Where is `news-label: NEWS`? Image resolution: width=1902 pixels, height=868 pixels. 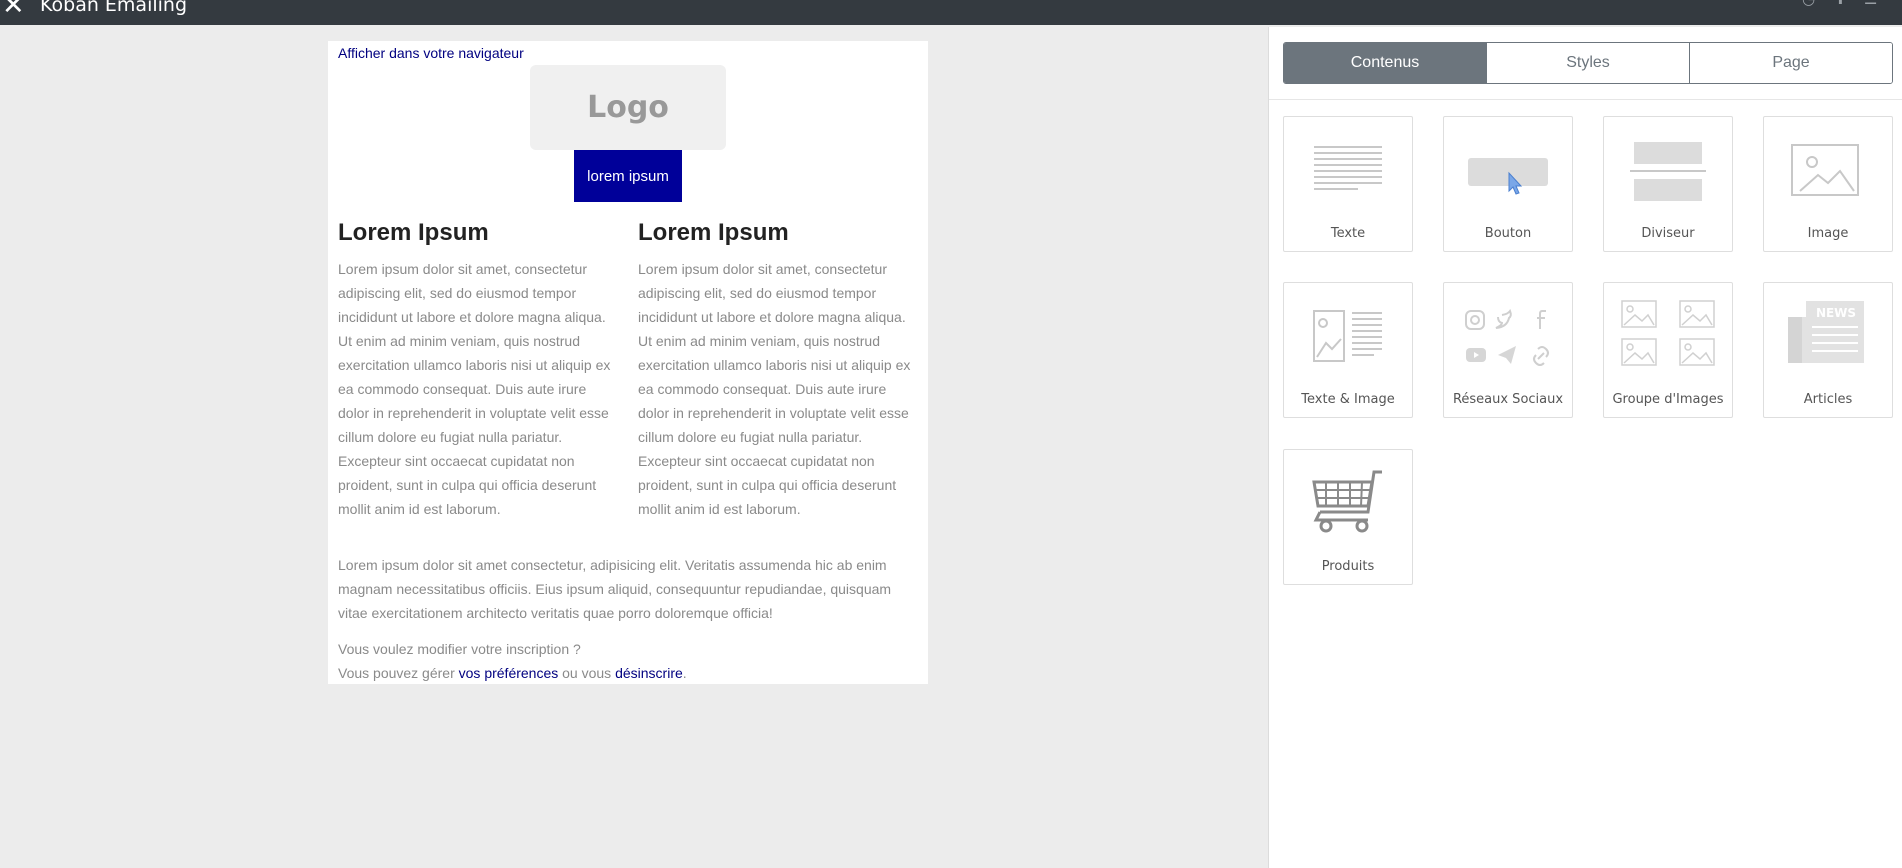 news-label: NEWS is located at coordinates (1836, 313).